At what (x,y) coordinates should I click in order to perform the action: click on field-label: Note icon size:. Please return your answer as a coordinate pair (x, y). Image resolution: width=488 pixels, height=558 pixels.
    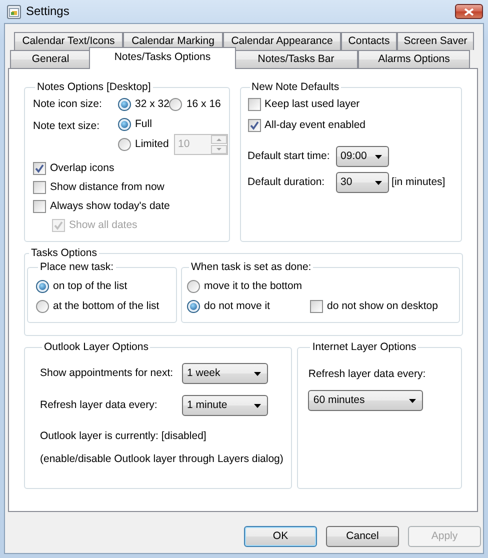
    Looking at the image, I should click on (68, 104).